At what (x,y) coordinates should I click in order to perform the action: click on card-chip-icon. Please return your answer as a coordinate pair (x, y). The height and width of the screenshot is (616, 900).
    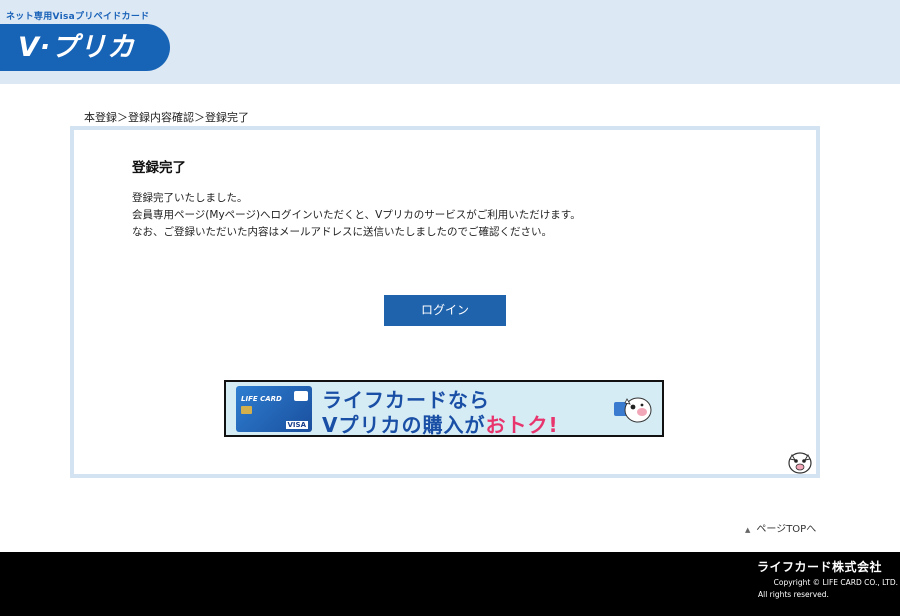
    Looking at the image, I should click on (246, 410).